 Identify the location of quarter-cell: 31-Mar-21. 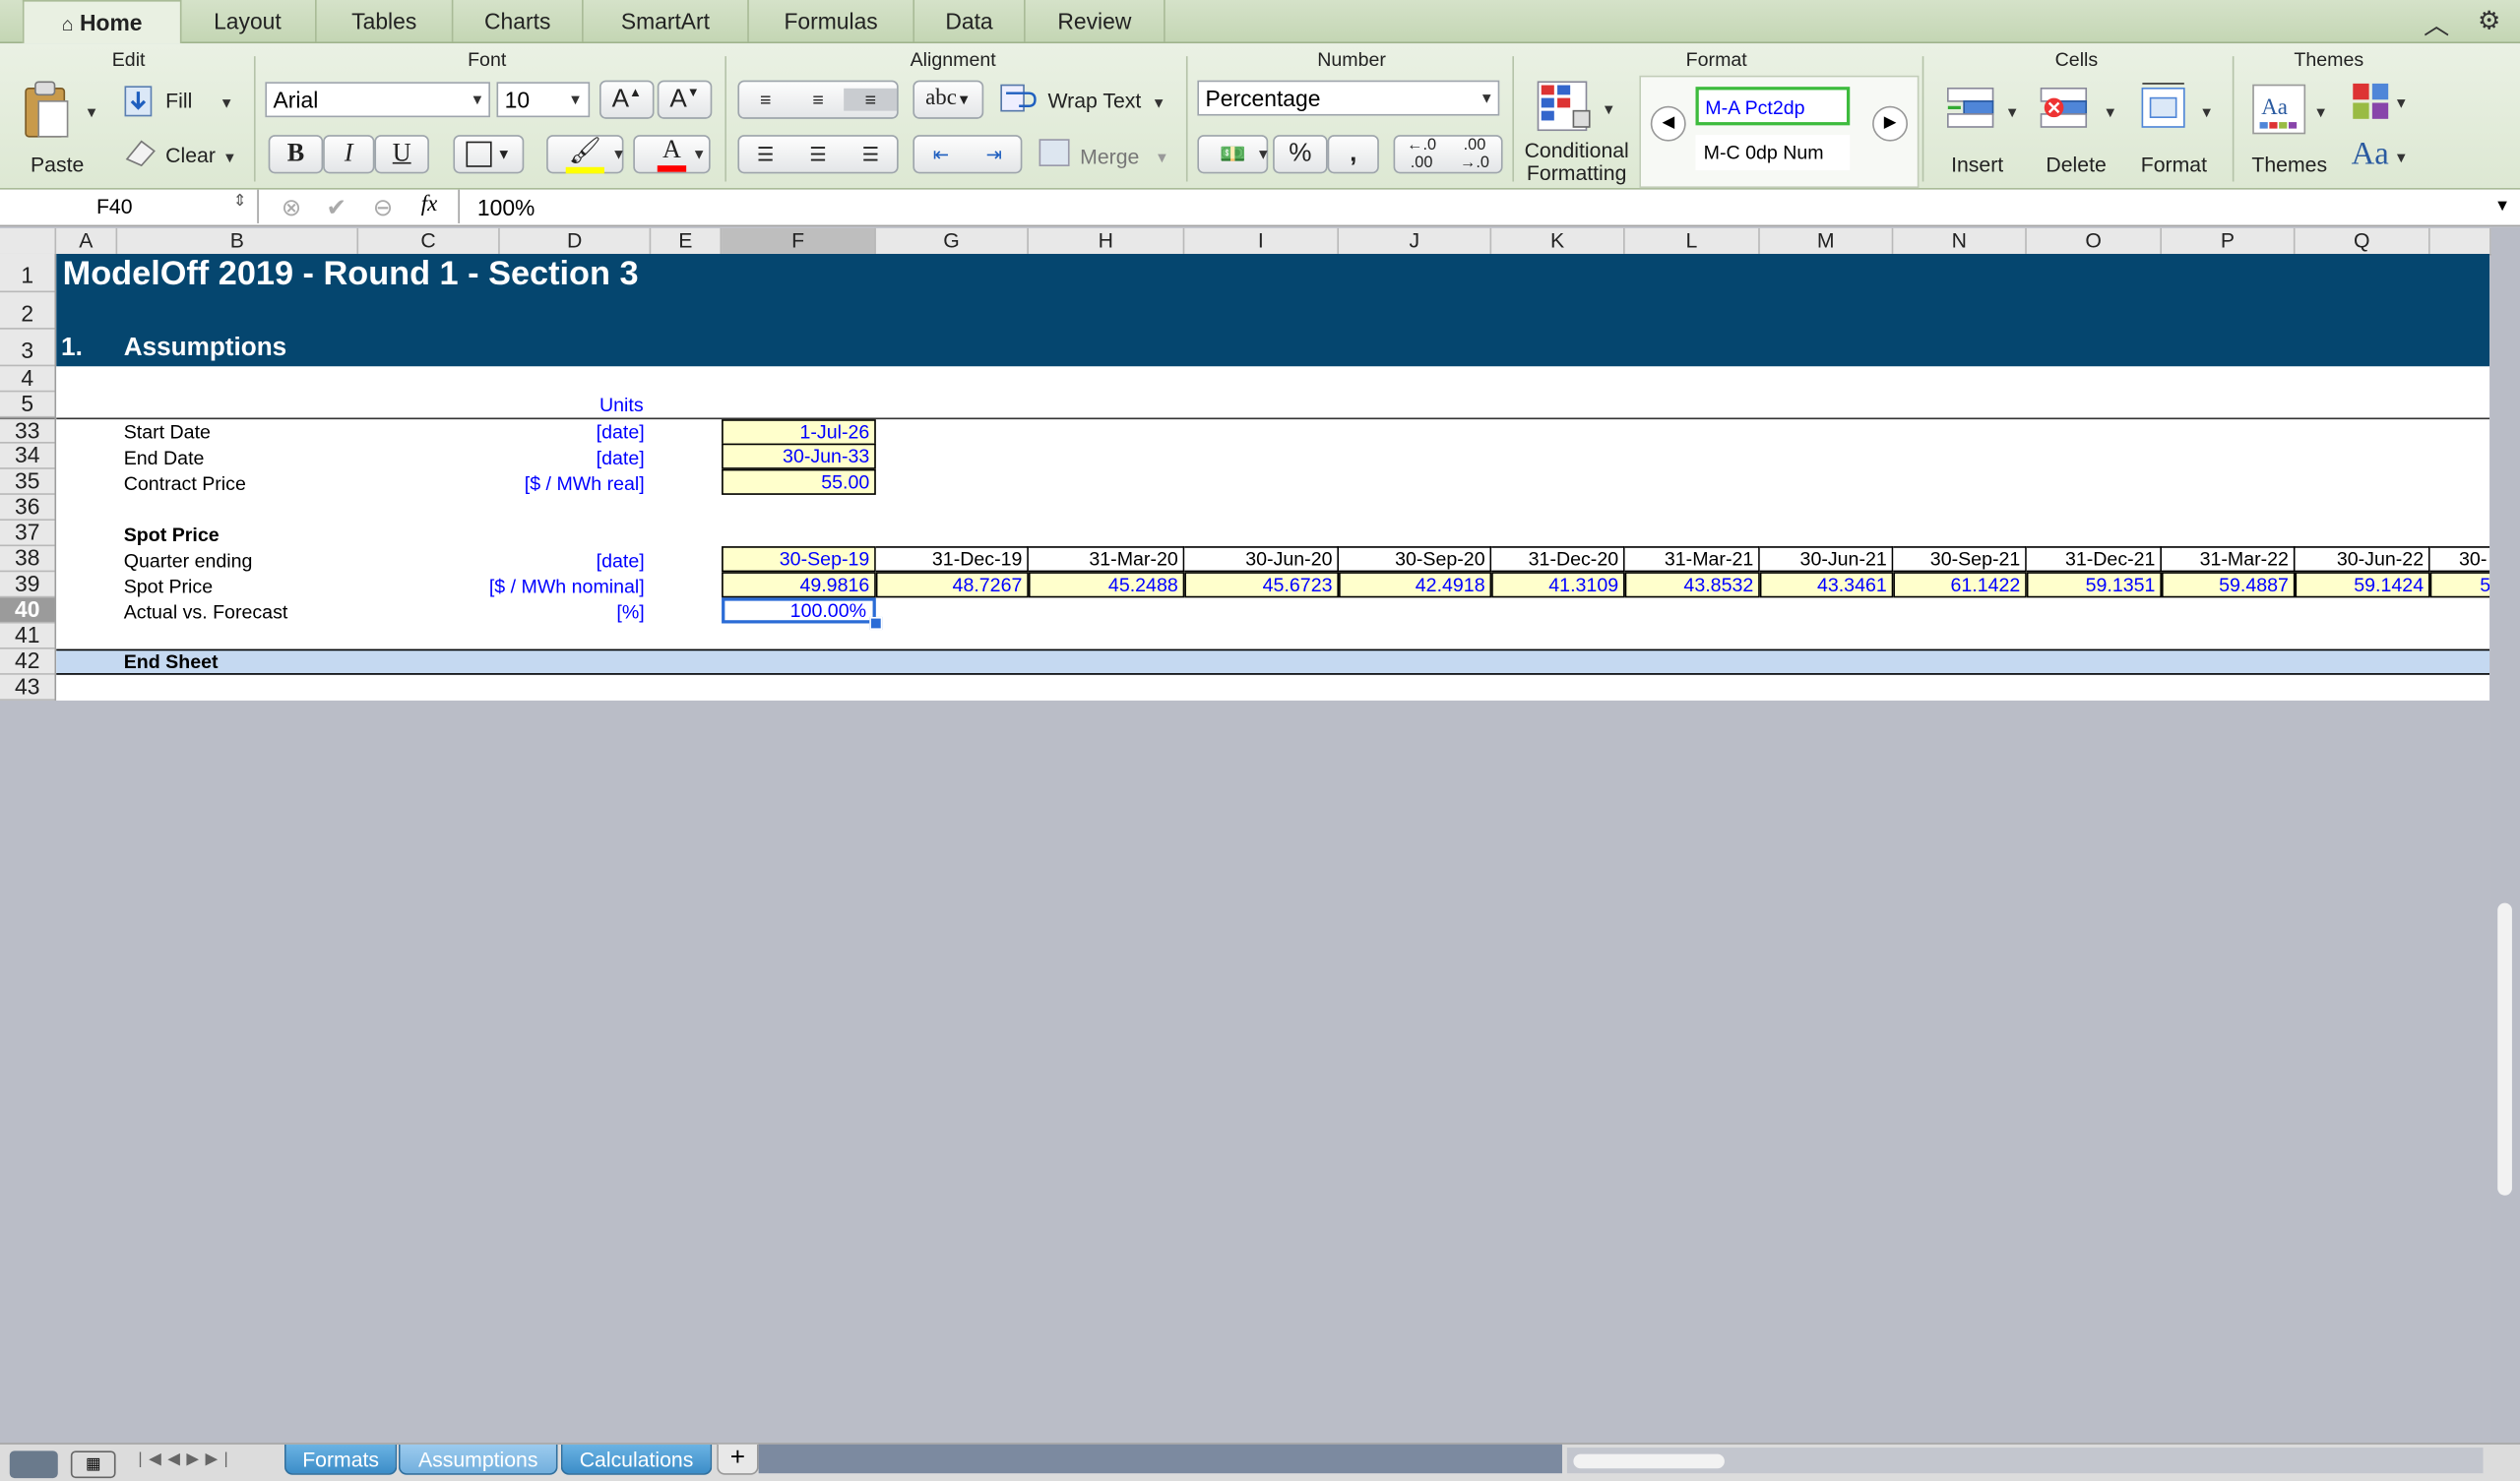
(1692, 559).